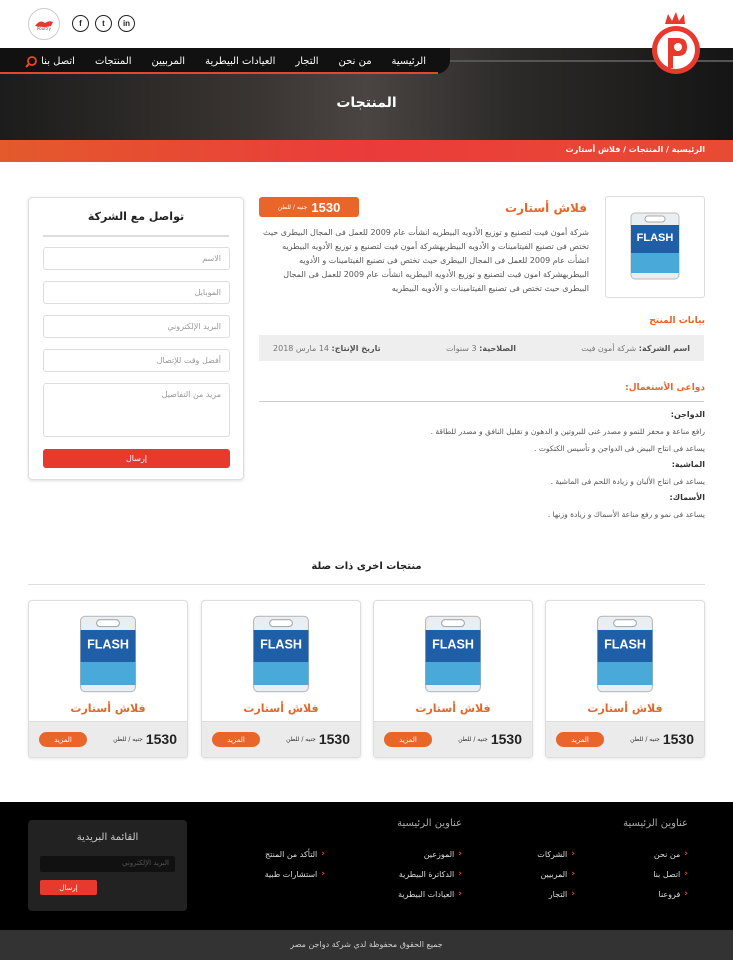 This screenshot has height=960, width=733. I want to click on footer-link: ‹ التأكد من المنتج, so click(295, 854).